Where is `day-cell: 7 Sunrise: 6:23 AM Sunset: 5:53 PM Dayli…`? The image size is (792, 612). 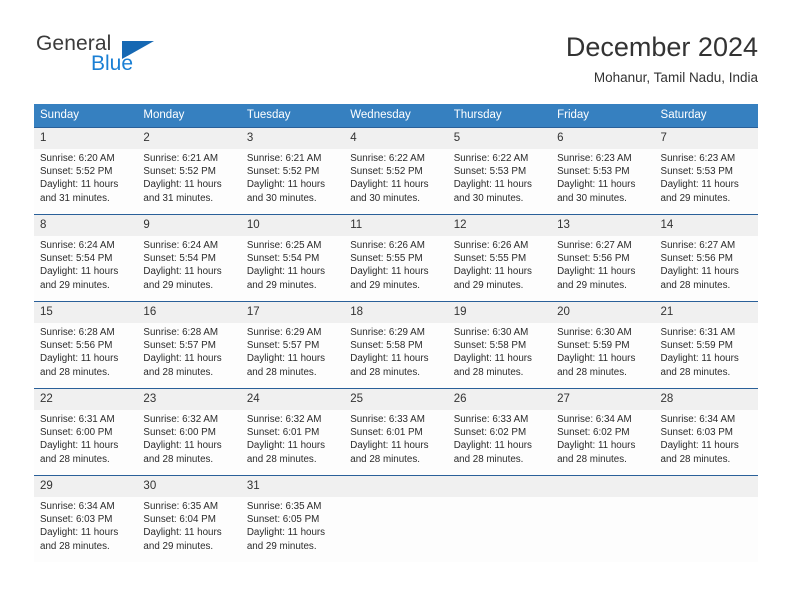 day-cell: 7 Sunrise: 6:23 AM Sunset: 5:53 PM Dayli… is located at coordinates (706, 171).